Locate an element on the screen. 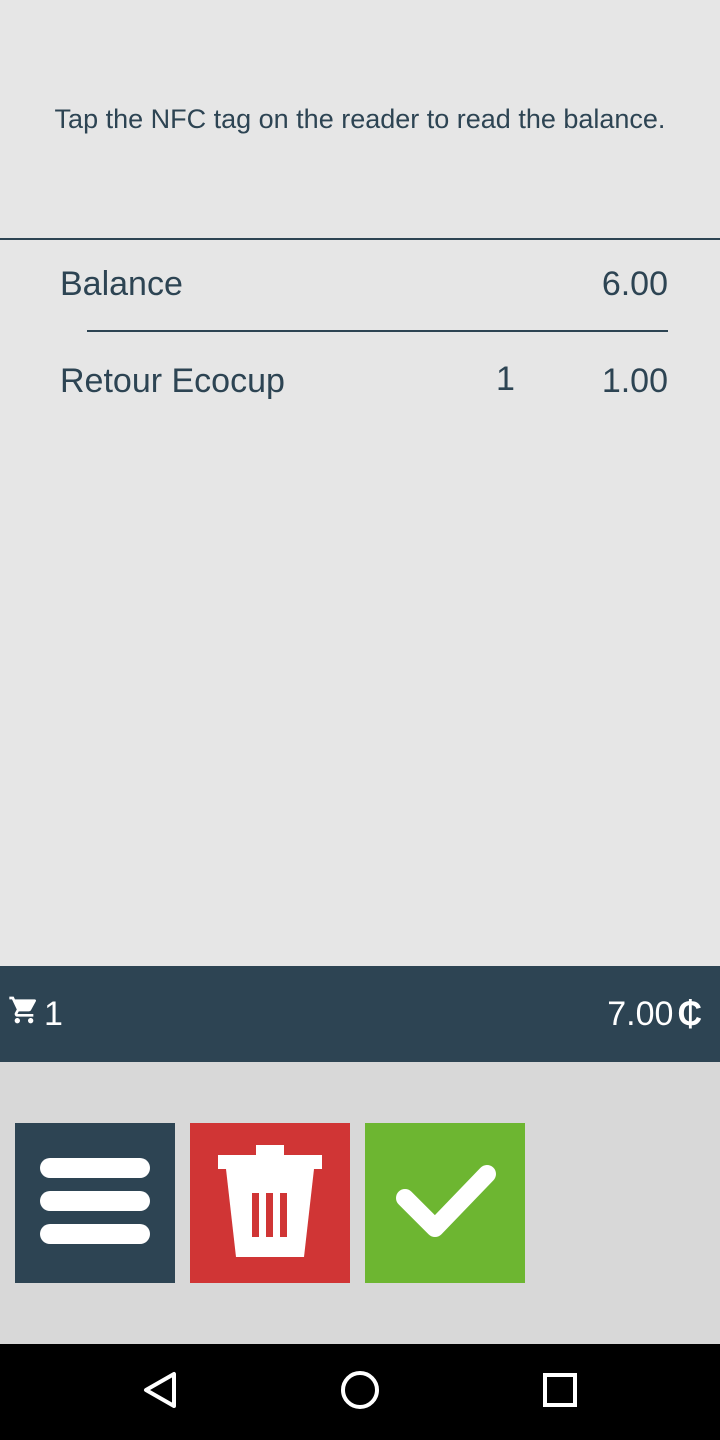  nav-recents-button is located at coordinates (560, 1392).